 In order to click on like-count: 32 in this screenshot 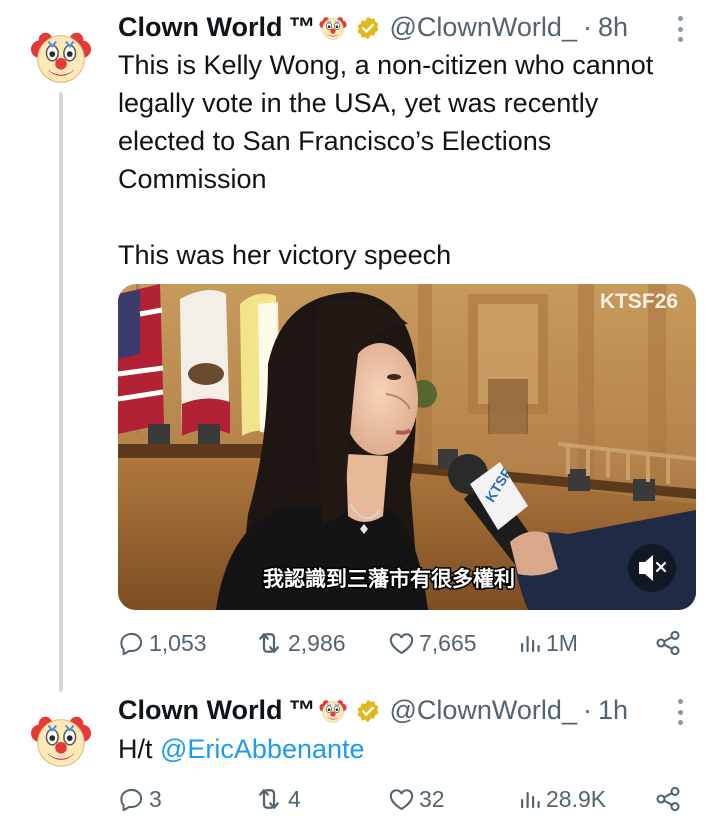, I will do `click(432, 798)`.